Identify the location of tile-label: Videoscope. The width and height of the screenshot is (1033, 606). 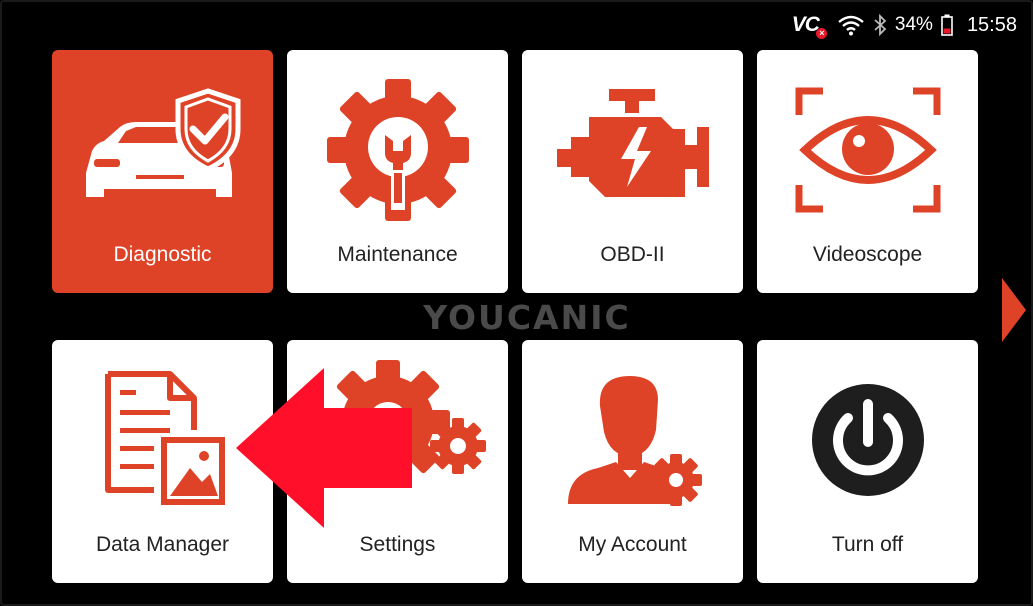
(867, 254).